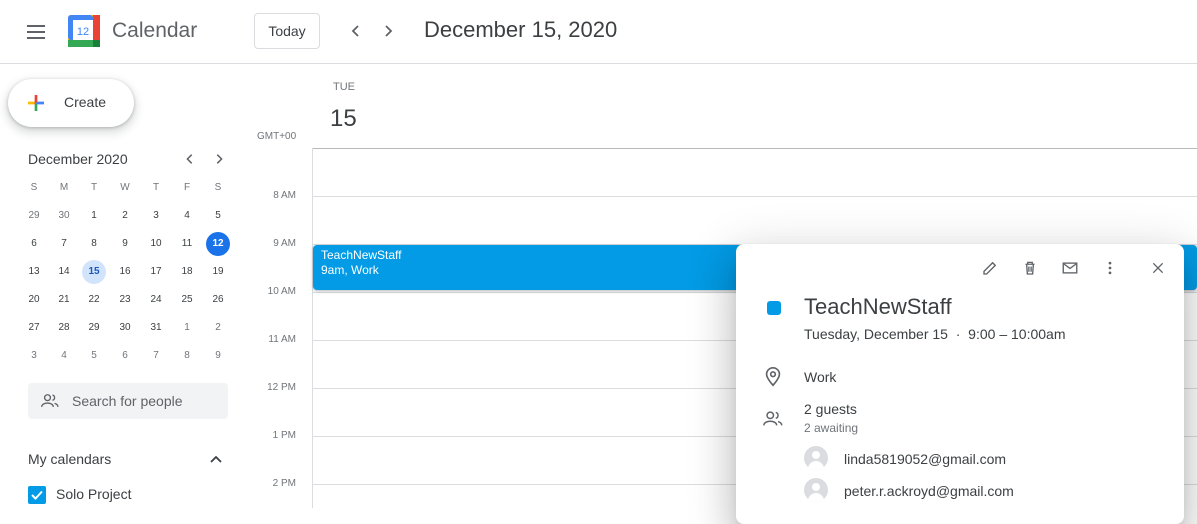  I want to click on popup-event-location: Work, so click(820, 377).